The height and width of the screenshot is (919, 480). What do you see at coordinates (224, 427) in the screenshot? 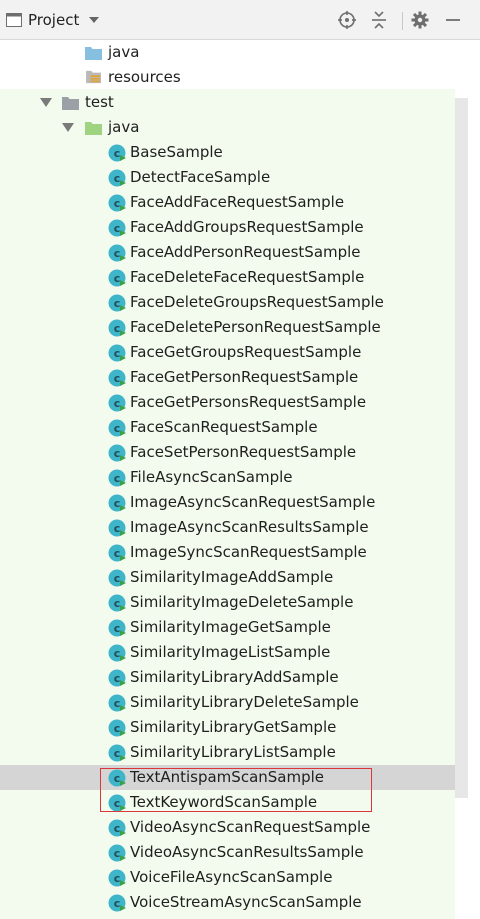
I see `tree-node-label: FaceScanRequestSample` at bounding box center [224, 427].